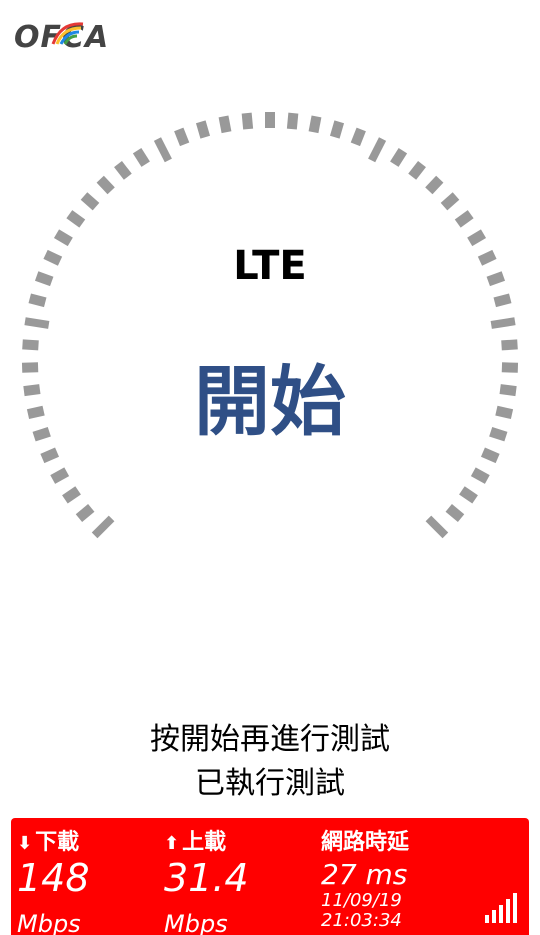 The width and height of the screenshot is (540, 935). Describe the element at coordinates (361, 900) in the screenshot. I see `test-date: 11/09/19` at that location.